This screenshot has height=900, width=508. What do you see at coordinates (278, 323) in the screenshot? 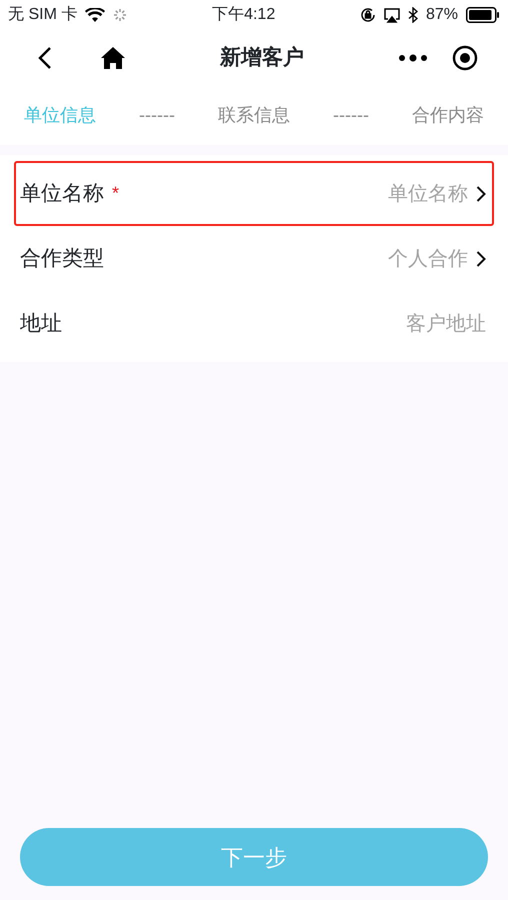
I see `input-field: 客户地址` at bounding box center [278, 323].